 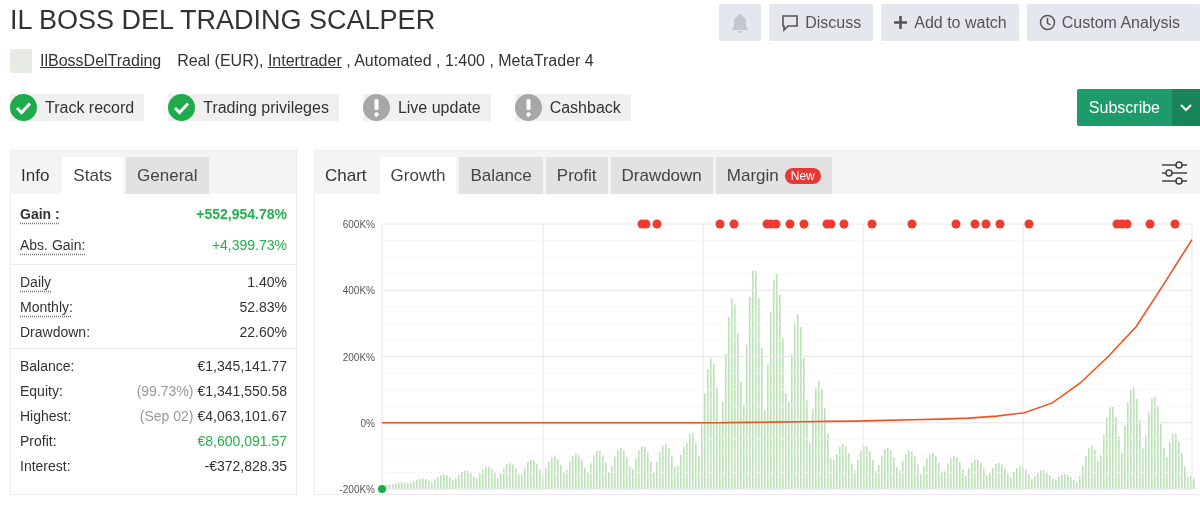 I want to click on caret-icon, so click(x=1186, y=107).